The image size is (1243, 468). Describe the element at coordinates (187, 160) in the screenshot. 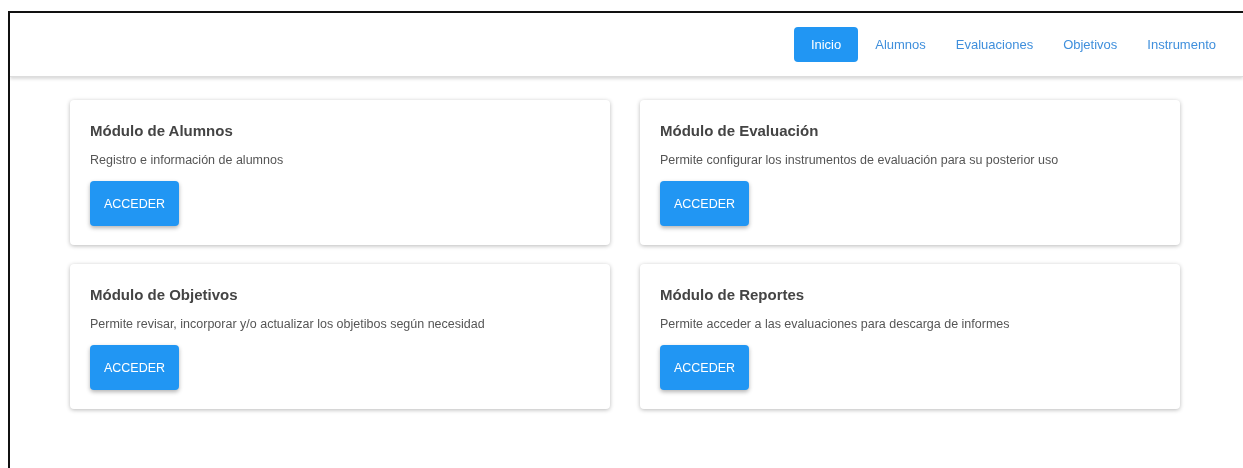

I see `card-description: Registro e información de alumnos` at that location.